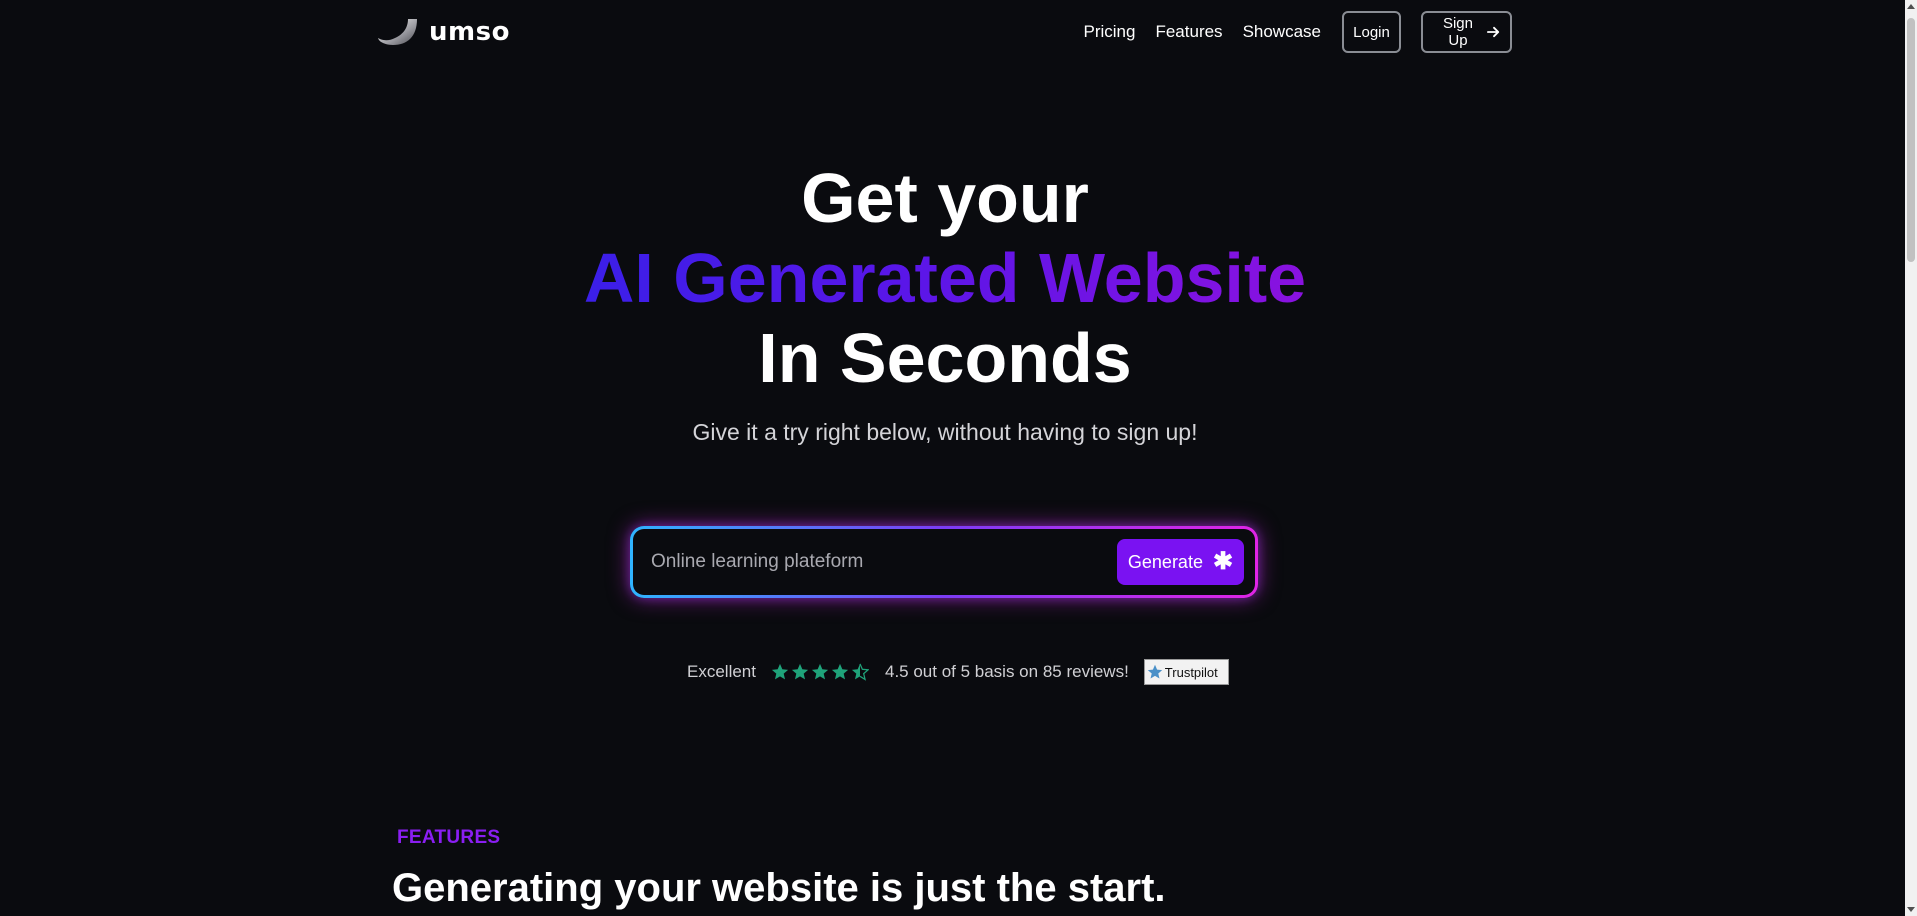 Image resolution: width=1917 pixels, height=916 pixels. I want to click on generator-box: Generate ✱, so click(944, 562).